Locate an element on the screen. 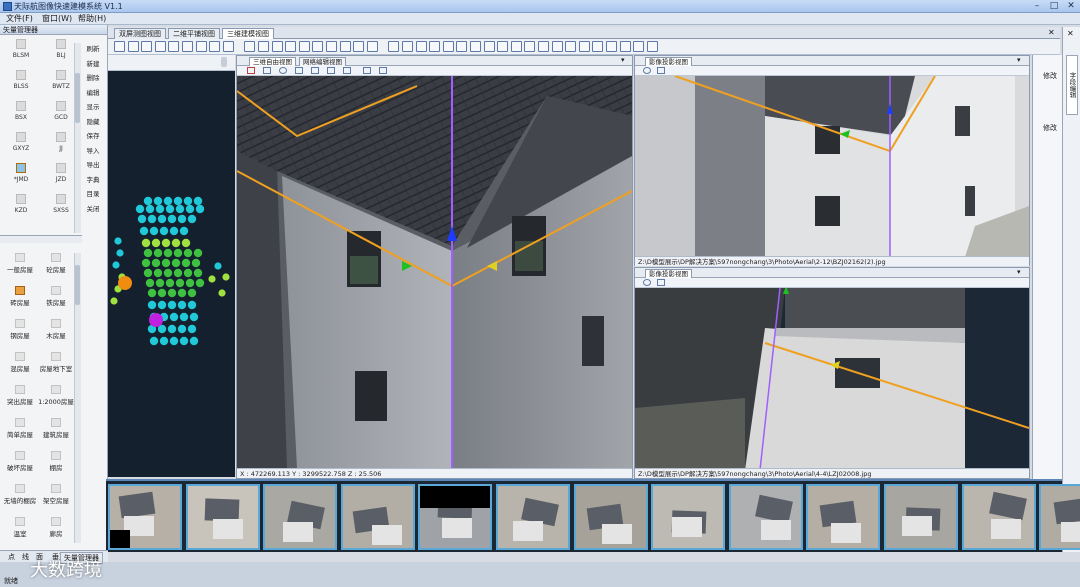  building-type-item: 砼房屋 is located at coordinates (56, 263).